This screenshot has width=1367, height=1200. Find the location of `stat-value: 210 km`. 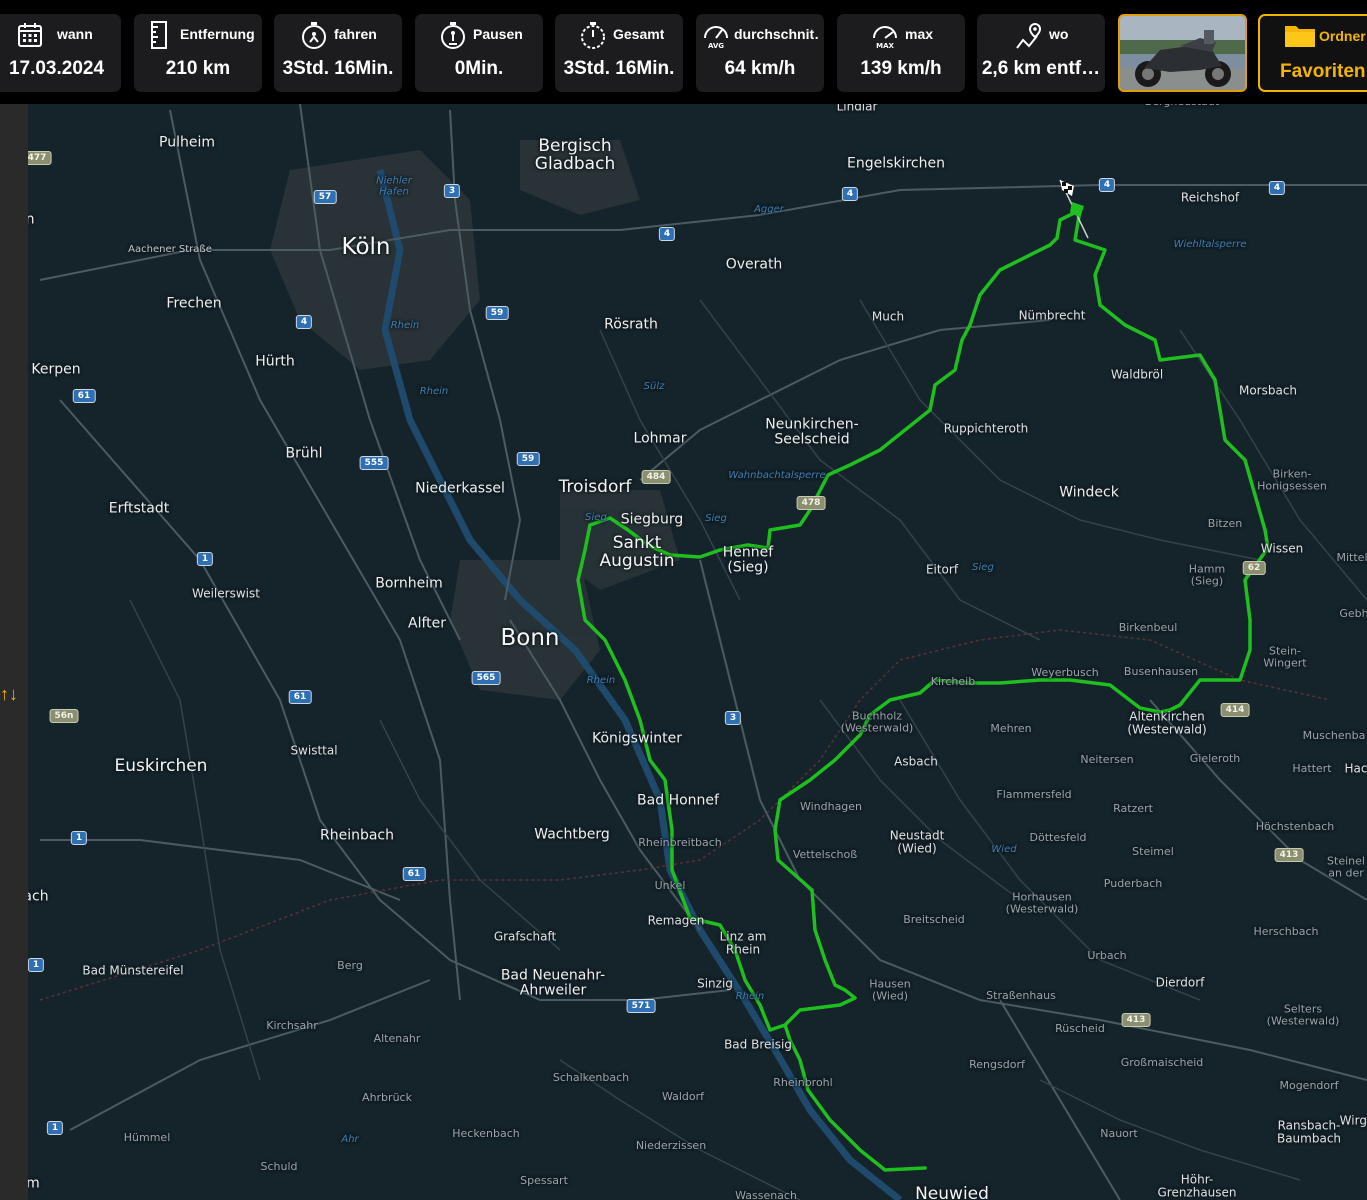

stat-value: 210 km is located at coordinates (198, 68).